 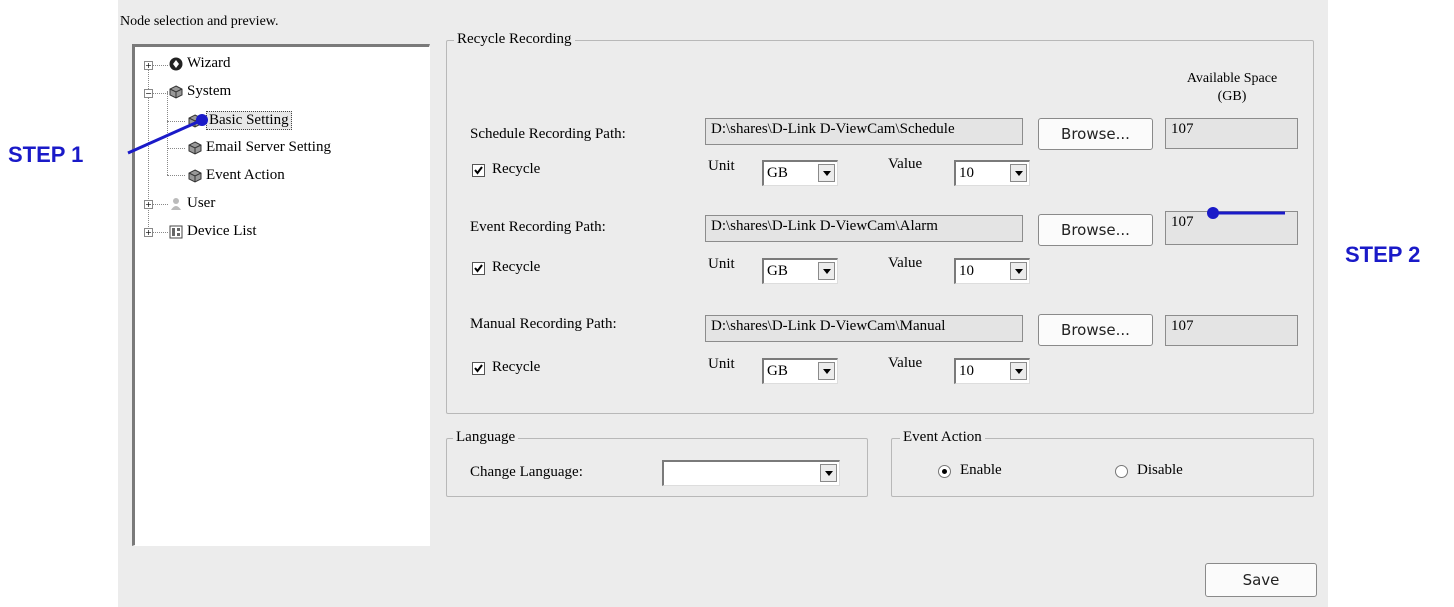 What do you see at coordinates (905, 263) in the screenshot?
I see `event-value-label: Value` at bounding box center [905, 263].